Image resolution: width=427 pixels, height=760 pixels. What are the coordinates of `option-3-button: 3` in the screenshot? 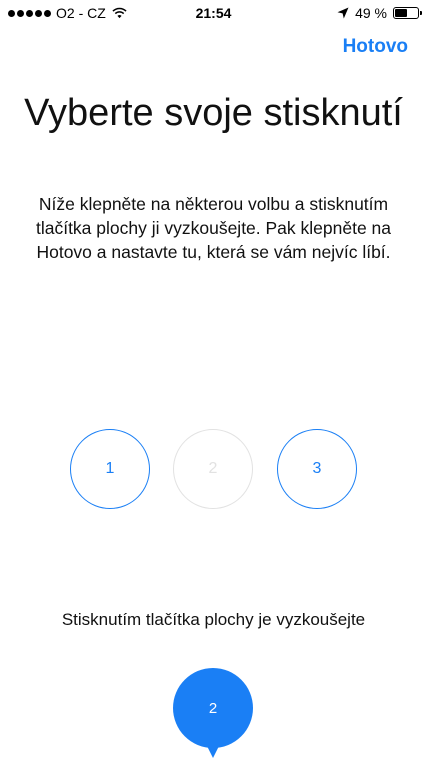 It's located at (317, 469).